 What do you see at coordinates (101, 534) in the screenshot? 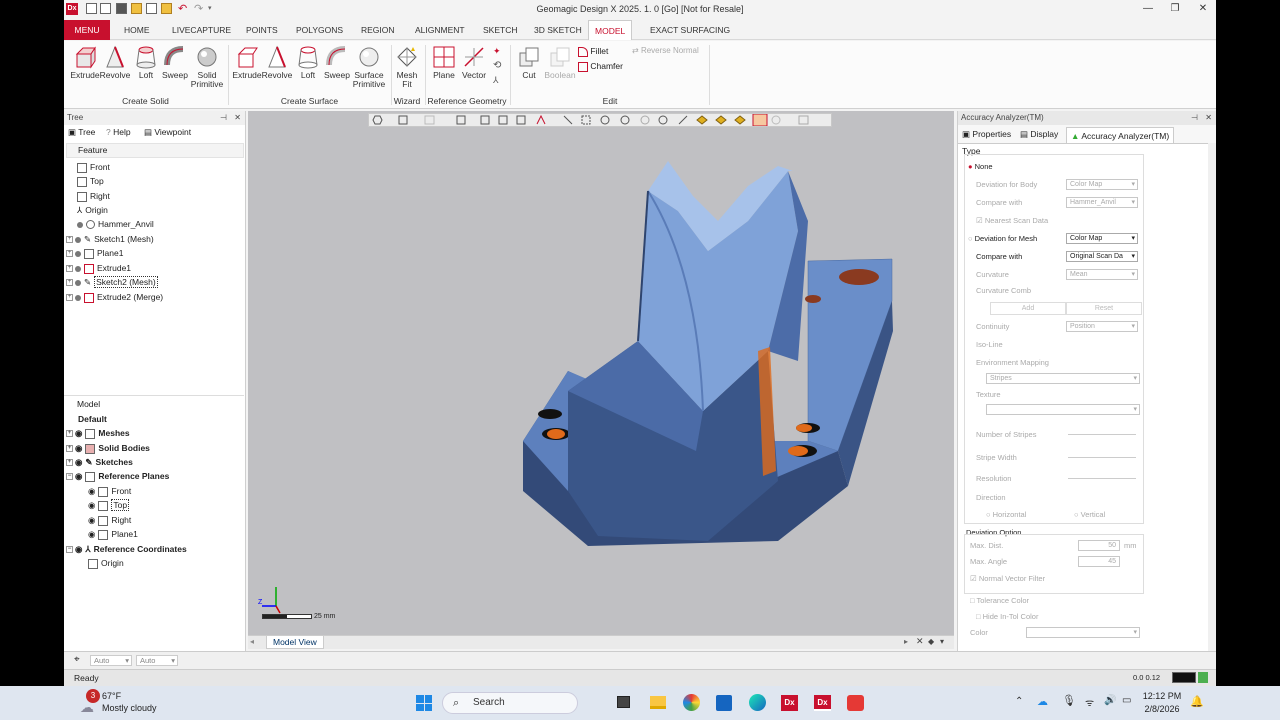
I see `model-item-plane1: ◉ Plane1` at bounding box center [101, 534].